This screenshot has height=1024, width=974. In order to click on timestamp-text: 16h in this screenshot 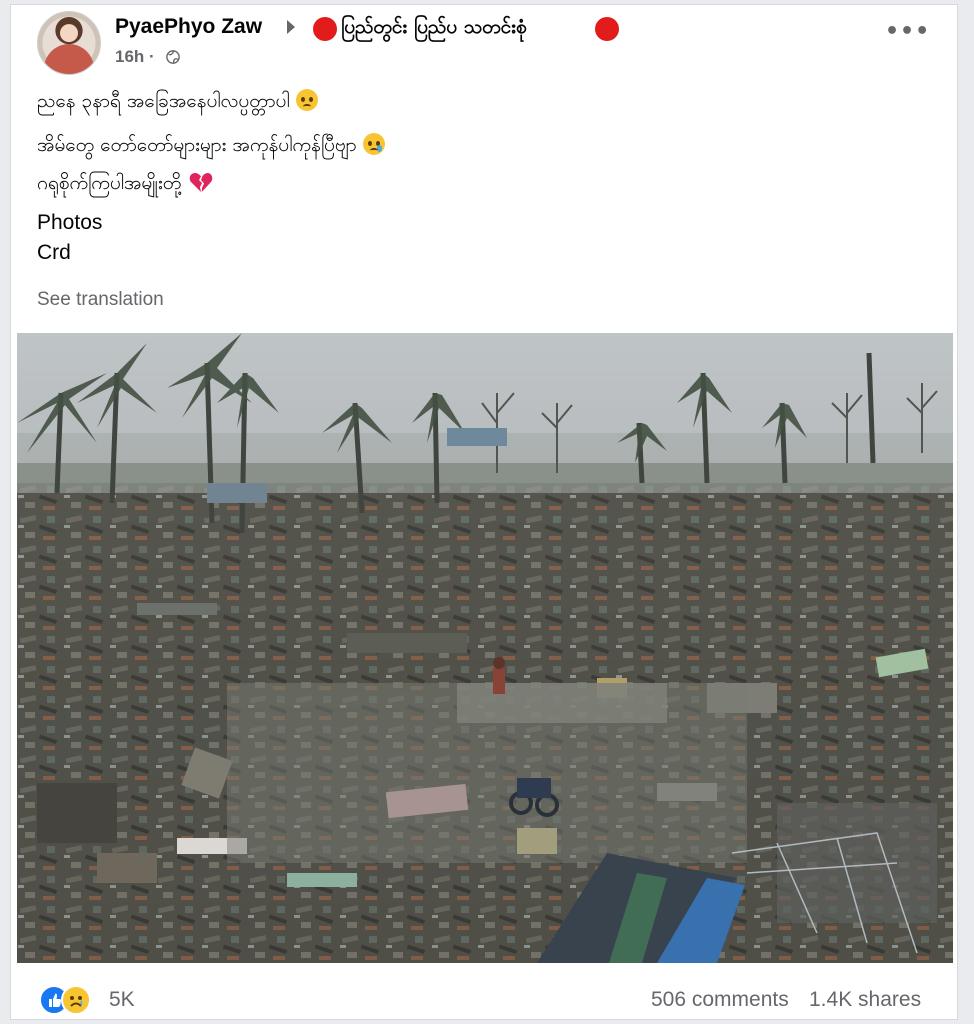, I will do `click(129, 56)`.